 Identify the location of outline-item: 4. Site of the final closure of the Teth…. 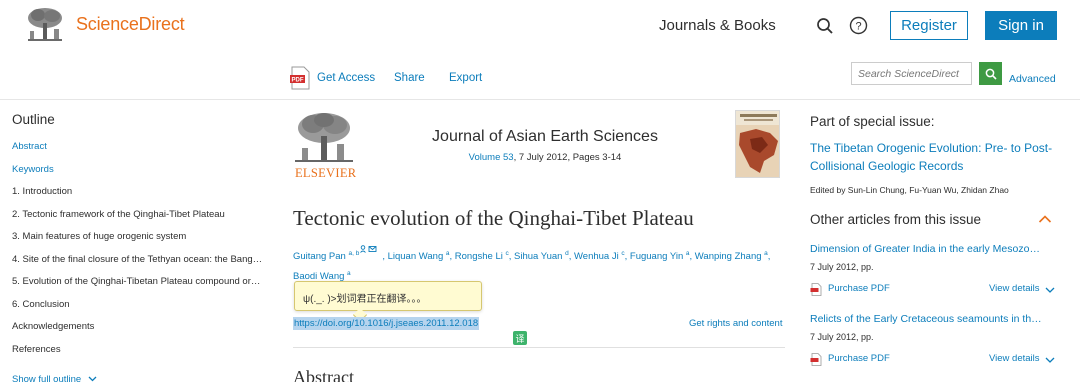
(143, 264).